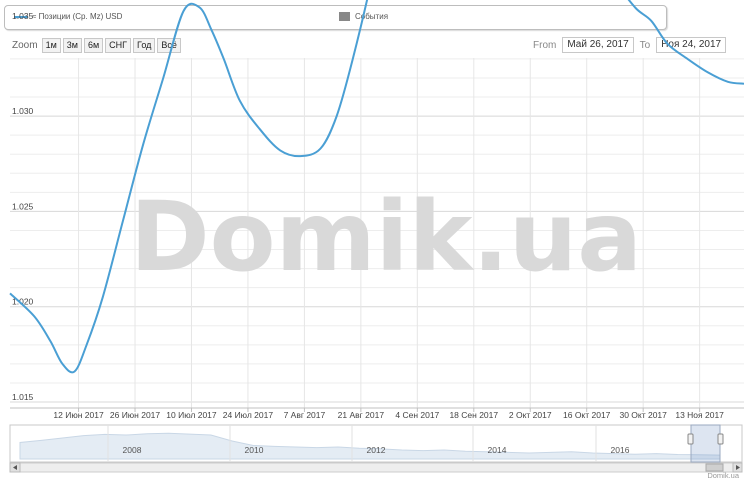  What do you see at coordinates (723, 475) in the screenshot?
I see `credits-link: Domik.ua` at bounding box center [723, 475].